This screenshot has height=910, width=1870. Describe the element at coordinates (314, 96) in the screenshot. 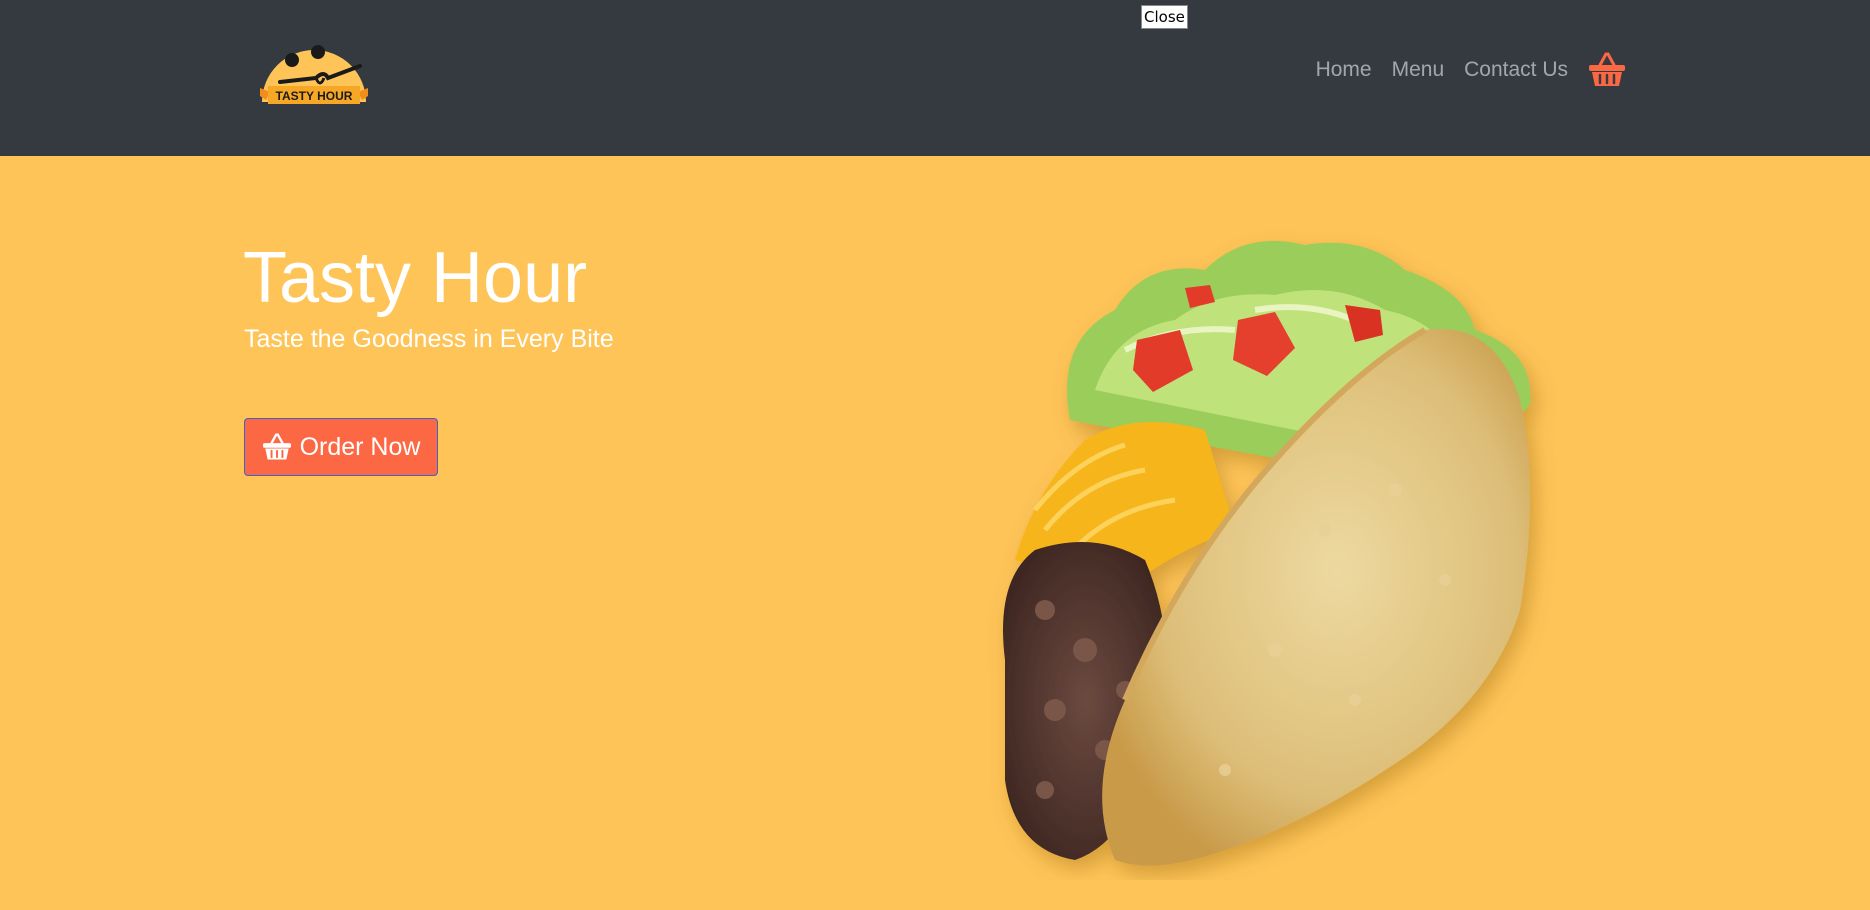

I see `logo-text: TASTY HOUR` at that location.